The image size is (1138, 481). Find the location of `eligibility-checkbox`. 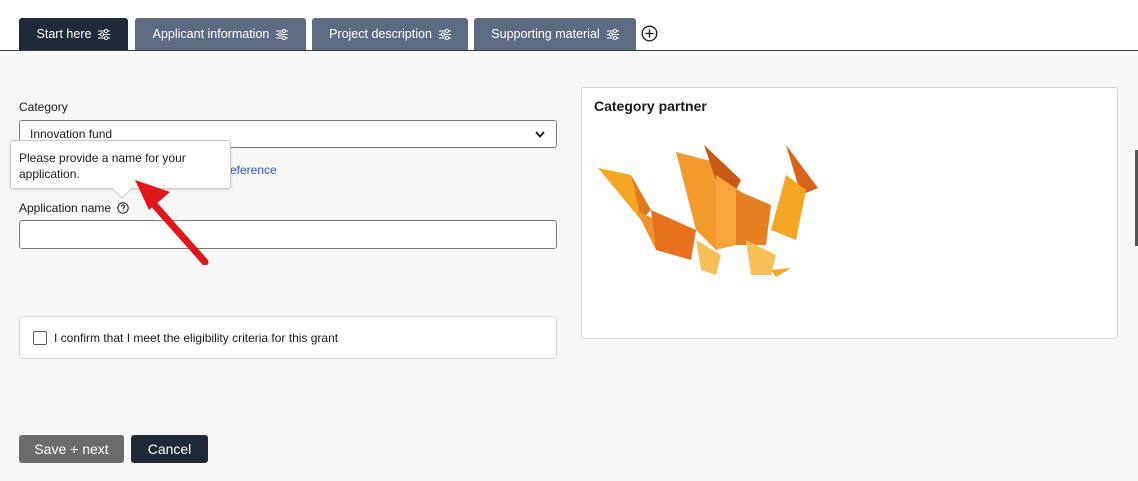

eligibility-checkbox is located at coordinates (40, 337).